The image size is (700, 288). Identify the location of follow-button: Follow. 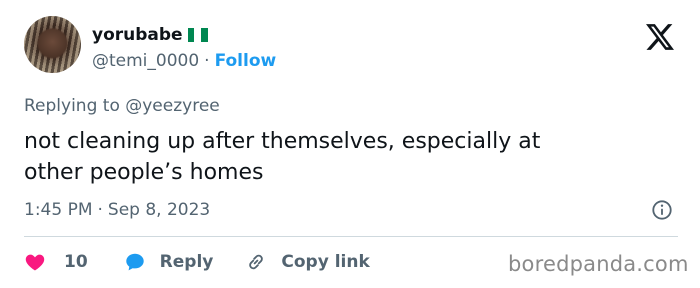
(246, 61).